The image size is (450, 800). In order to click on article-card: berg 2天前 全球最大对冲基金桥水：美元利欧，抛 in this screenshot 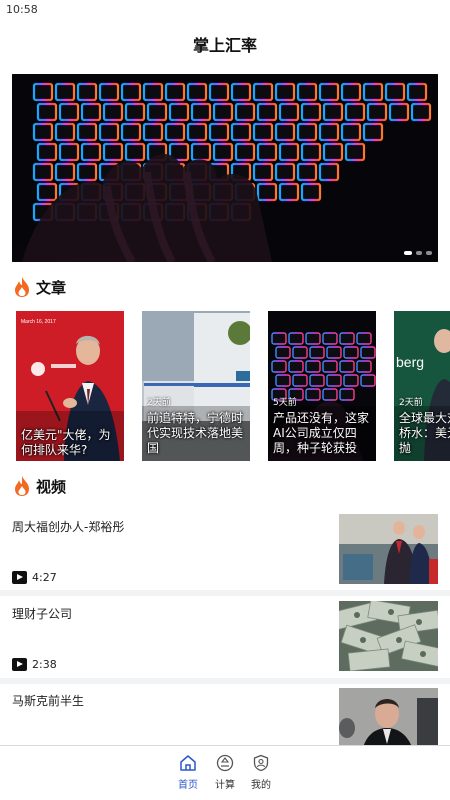, I will do `click(422, 386)`.